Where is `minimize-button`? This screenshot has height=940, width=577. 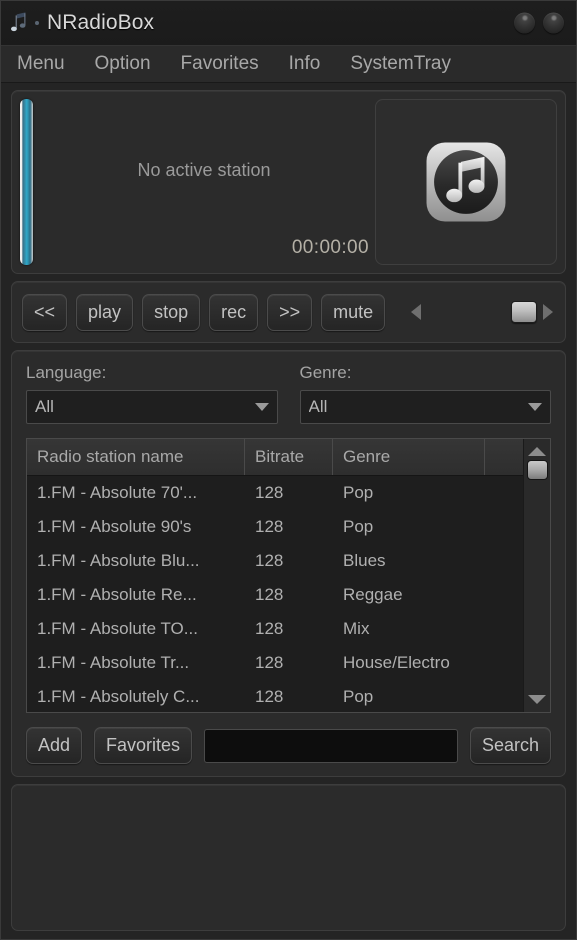
minimize-button is located at coordinates (524, 23).